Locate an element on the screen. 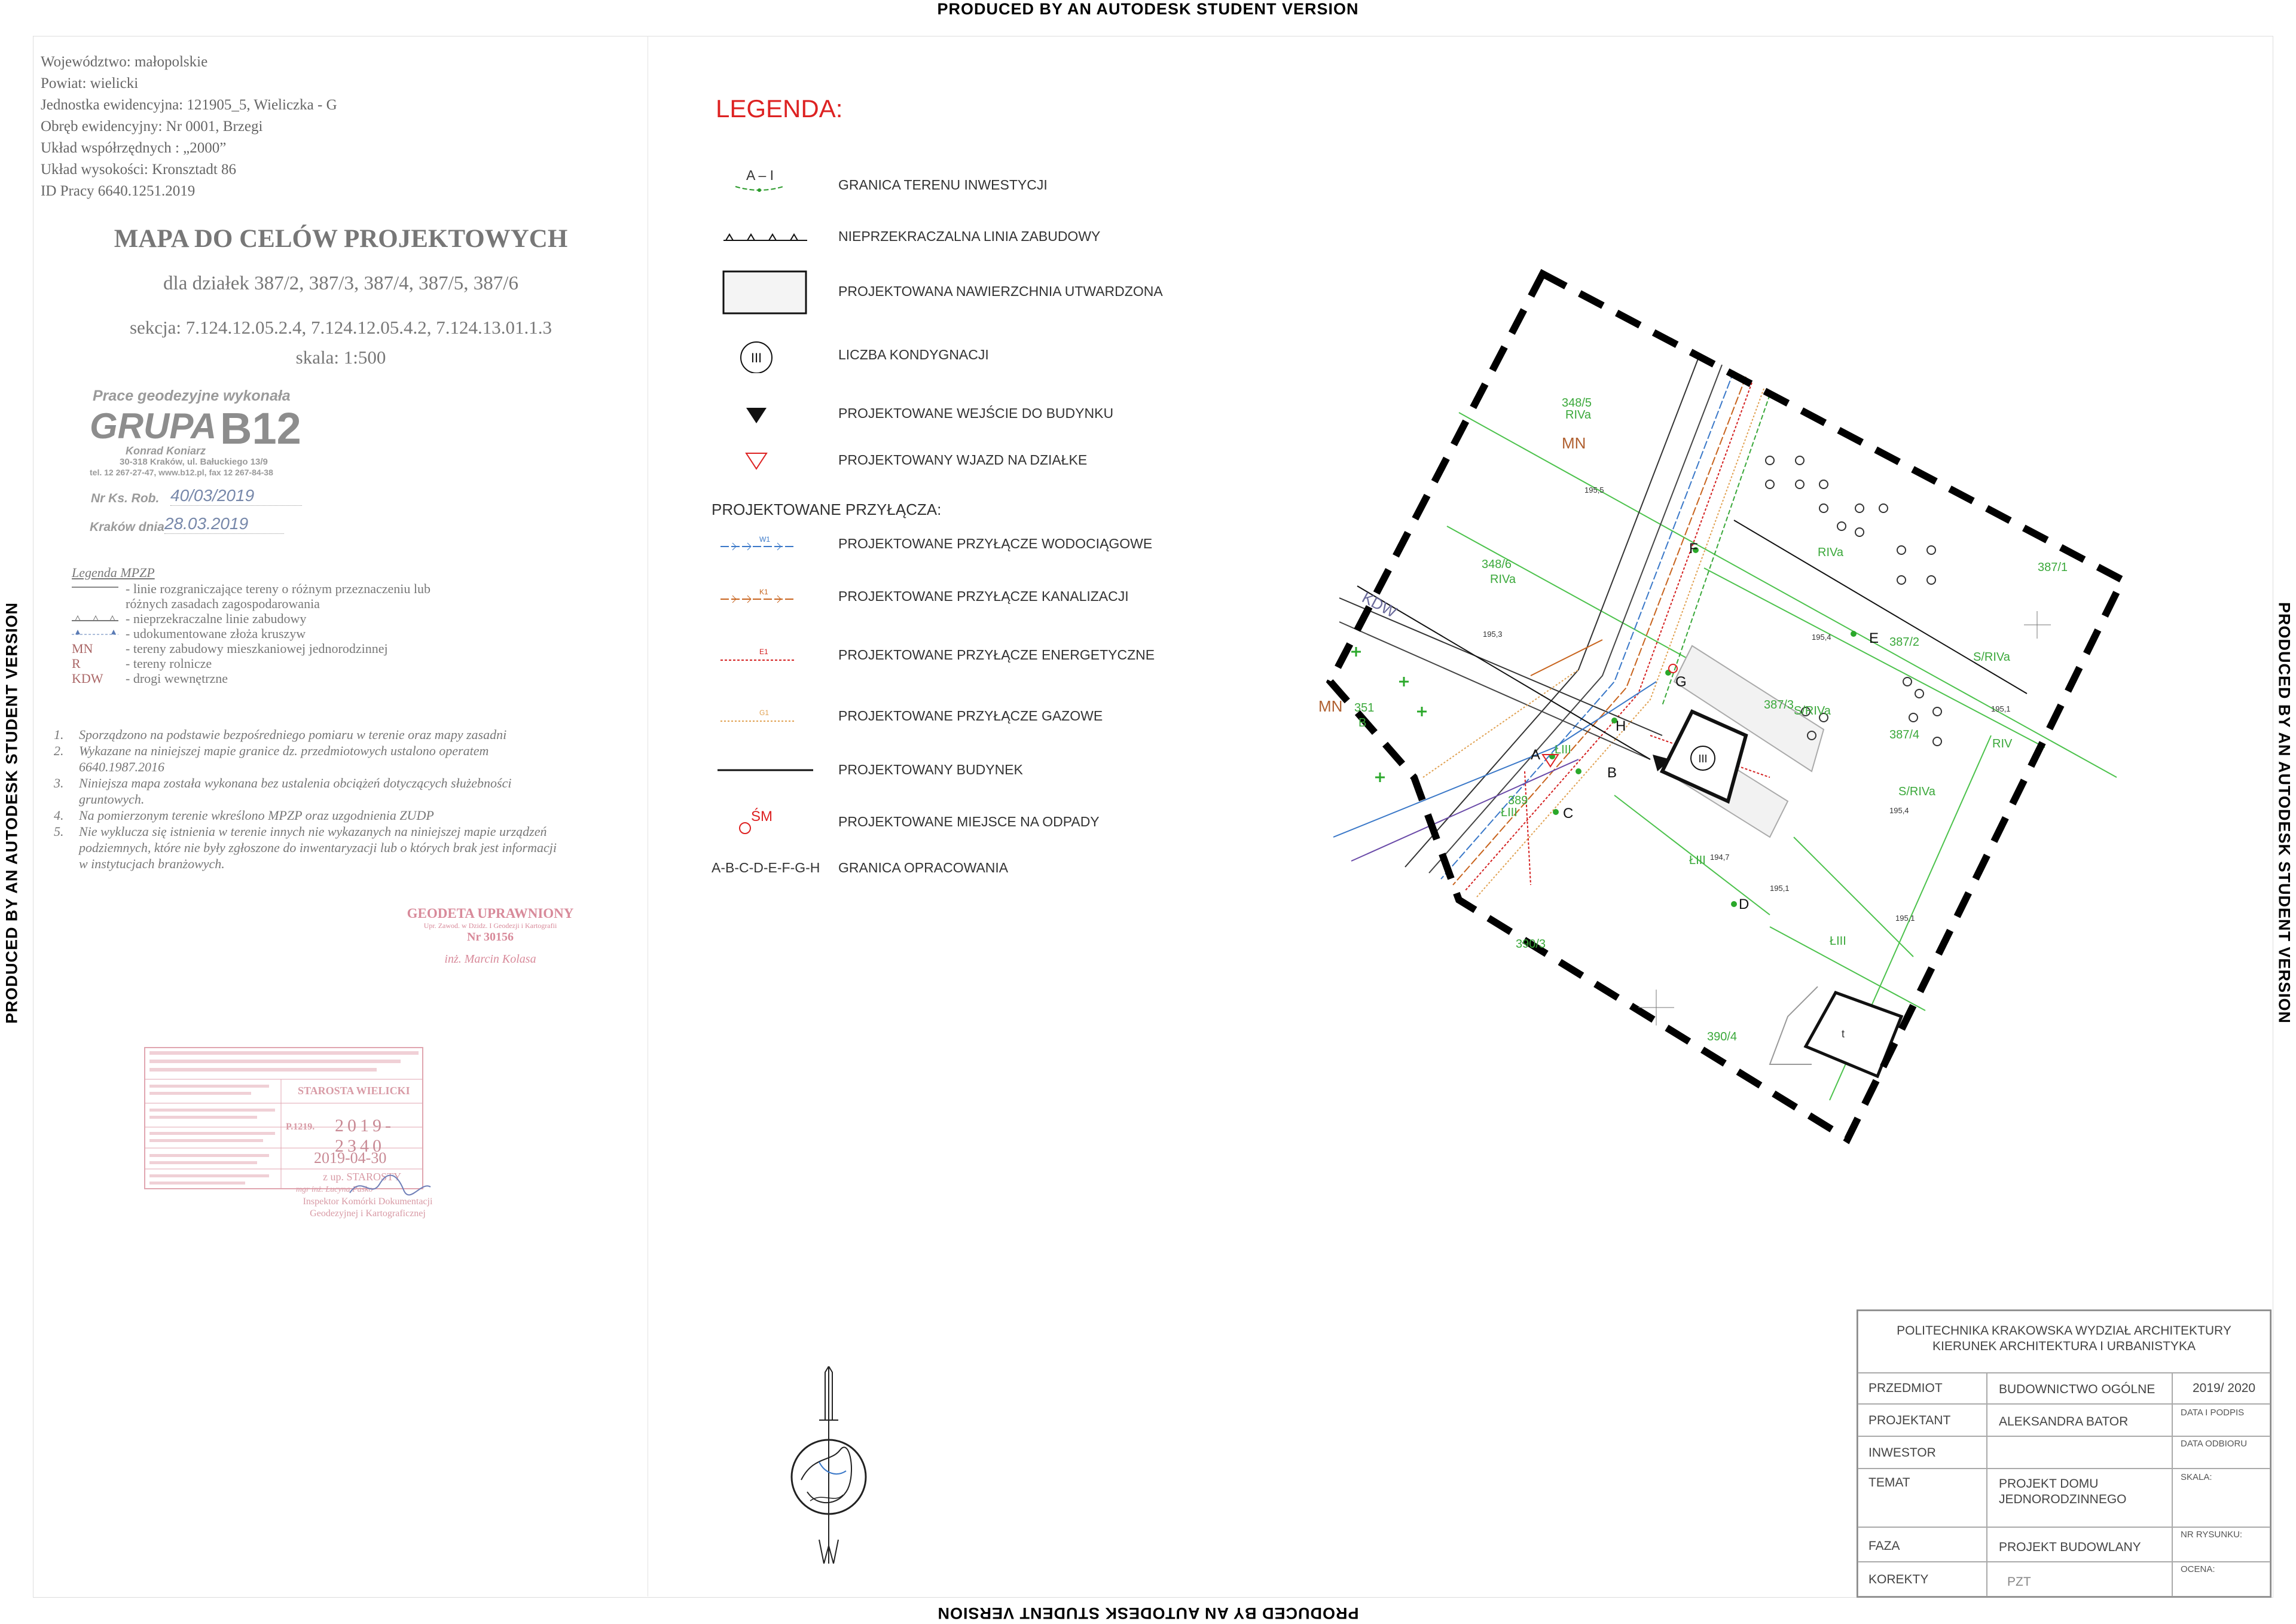  mpzp-symbol-boundary is located at coordinates (99, 588).